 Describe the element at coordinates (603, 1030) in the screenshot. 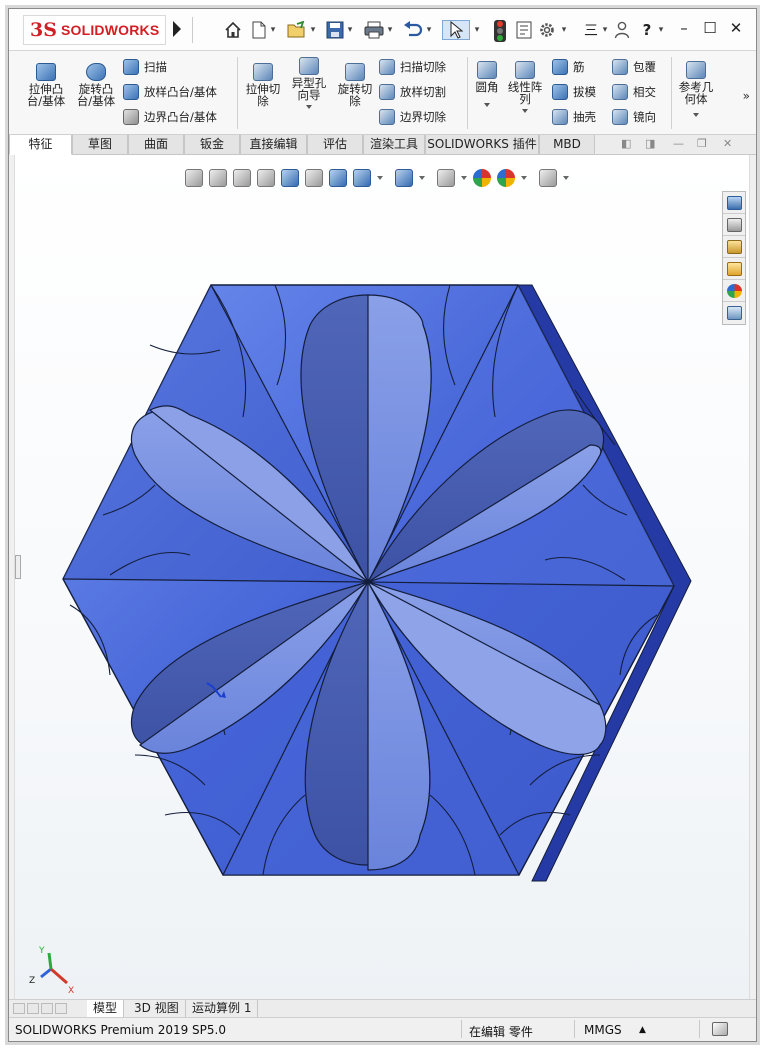

I see `unit-system: MMGS` at that location.